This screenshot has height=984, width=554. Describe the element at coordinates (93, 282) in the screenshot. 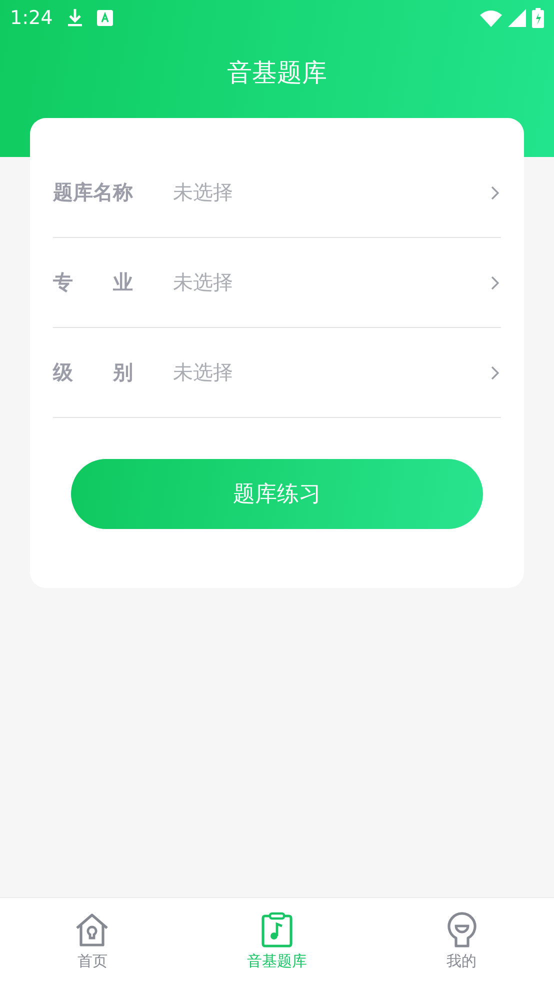

I see `field-label: 专业` at that location.